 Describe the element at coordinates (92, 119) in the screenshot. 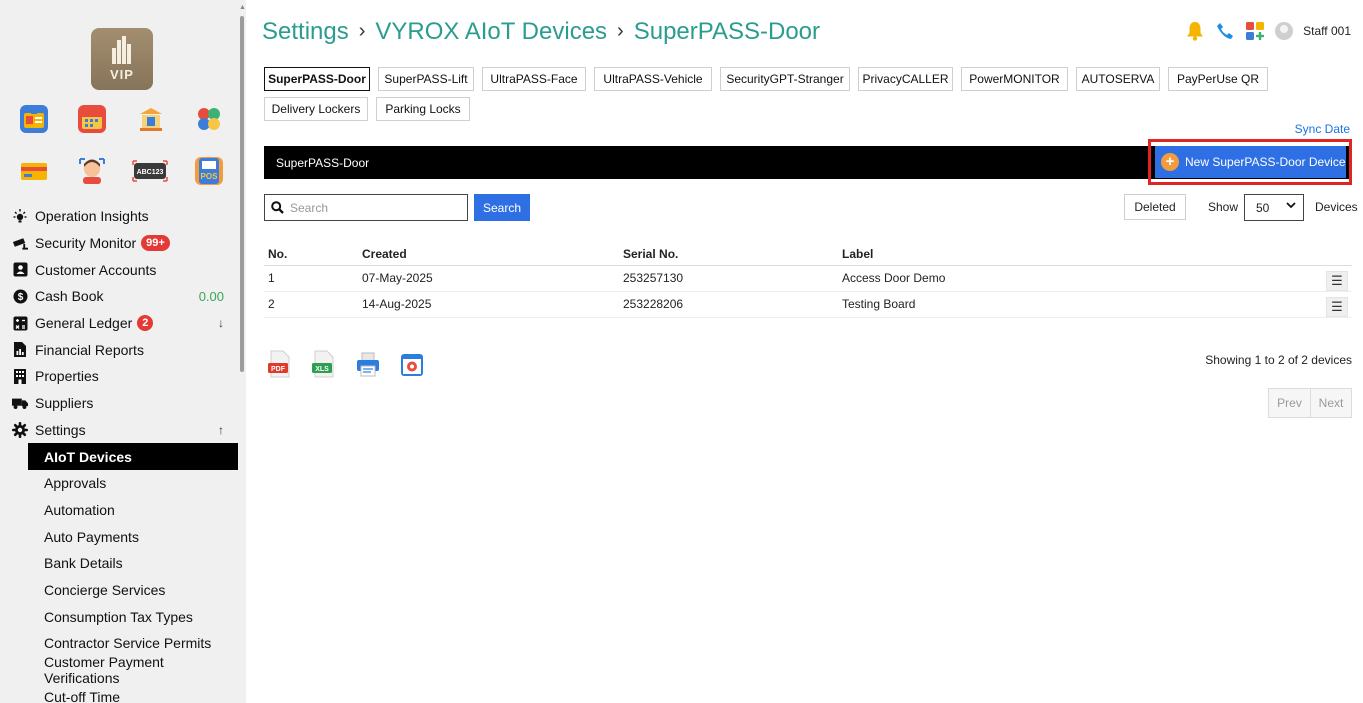

I see `calendar-icon` at that location.